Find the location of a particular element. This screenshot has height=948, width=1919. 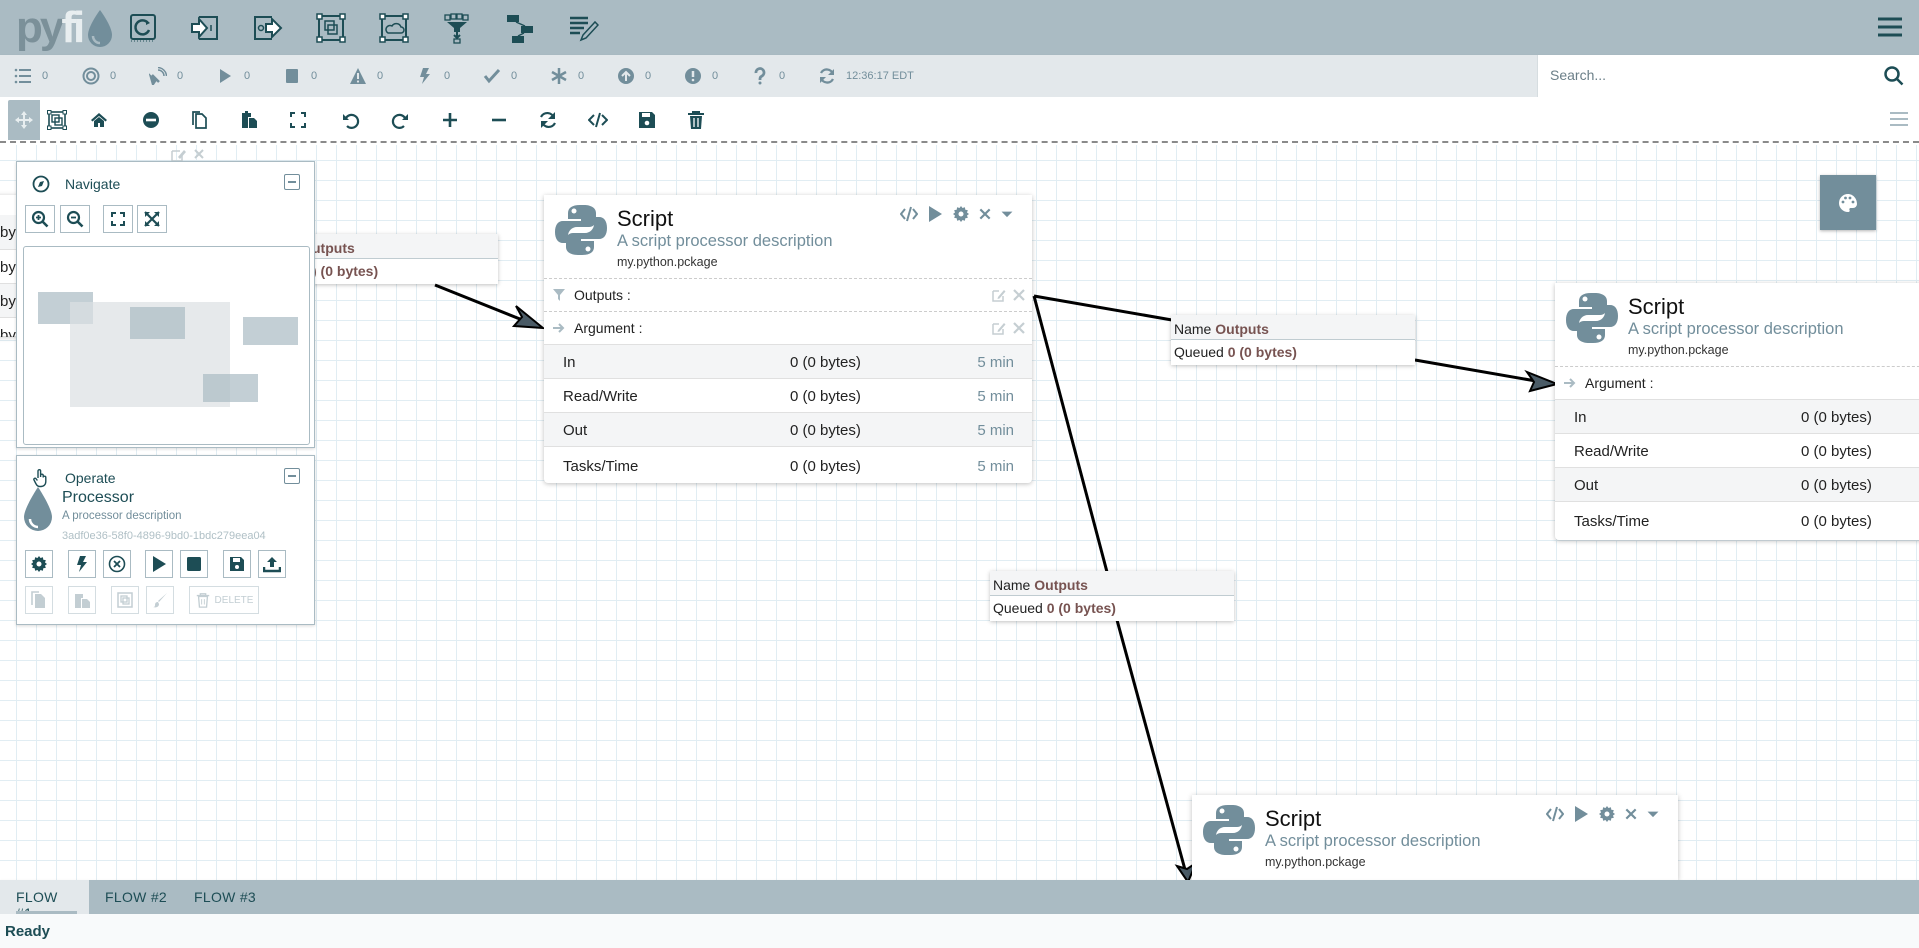

tab-flow-3: FLOW #3 is located at coordinates (225, 897).